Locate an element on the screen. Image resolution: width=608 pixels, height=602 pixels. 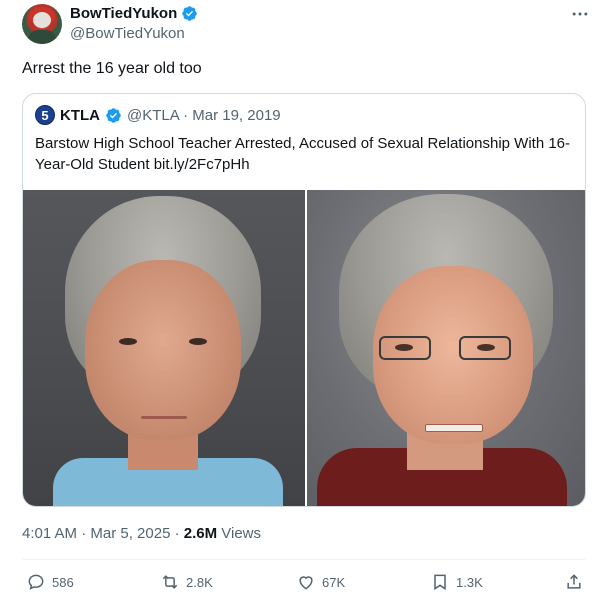
quote-author-name: KTLA is located at coordinates (80, 115).